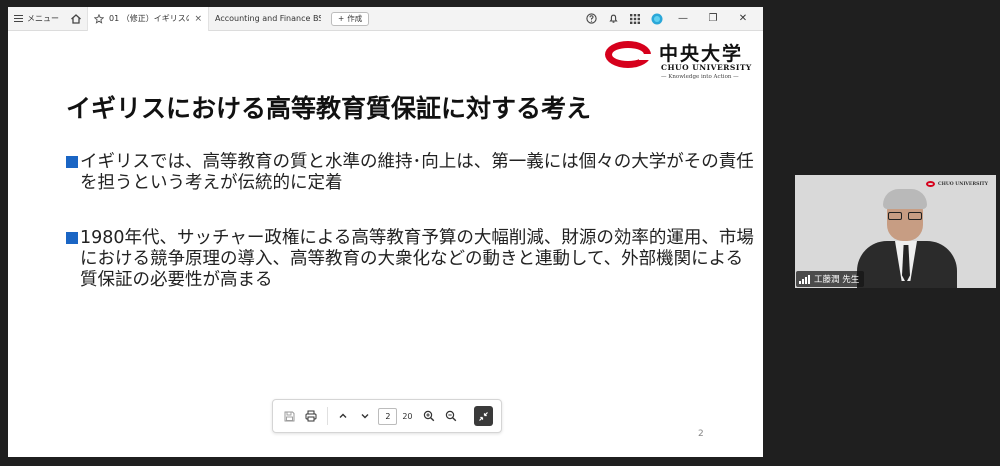  What do you see at coordinates (743, 18) in the screenshot?
I see `close-window-button: ✕` at bounding box center [743, 18].